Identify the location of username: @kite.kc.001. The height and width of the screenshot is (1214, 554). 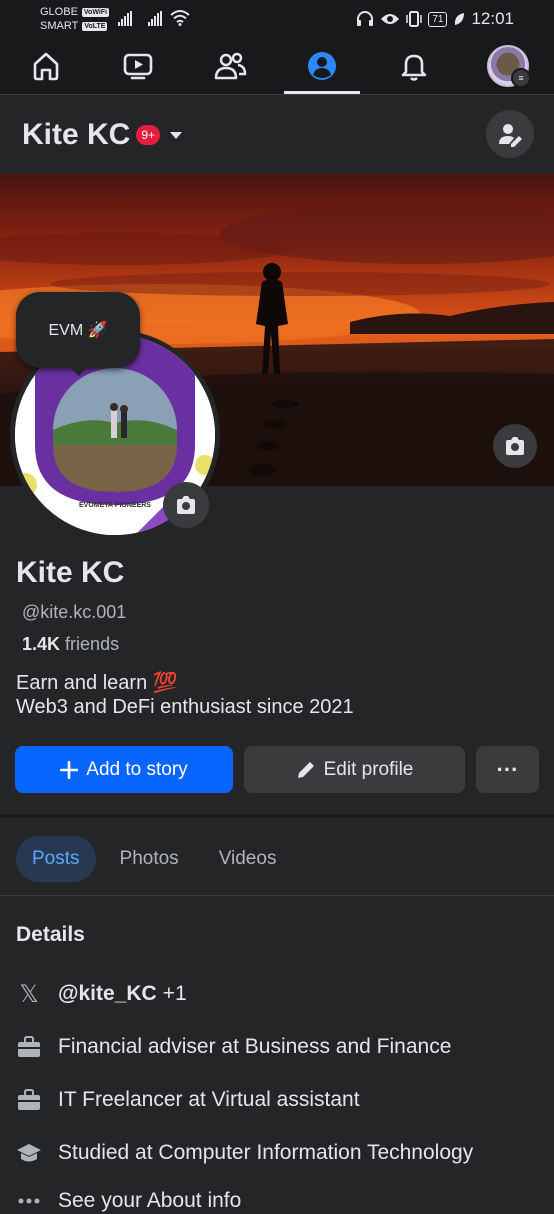
(74, 612).